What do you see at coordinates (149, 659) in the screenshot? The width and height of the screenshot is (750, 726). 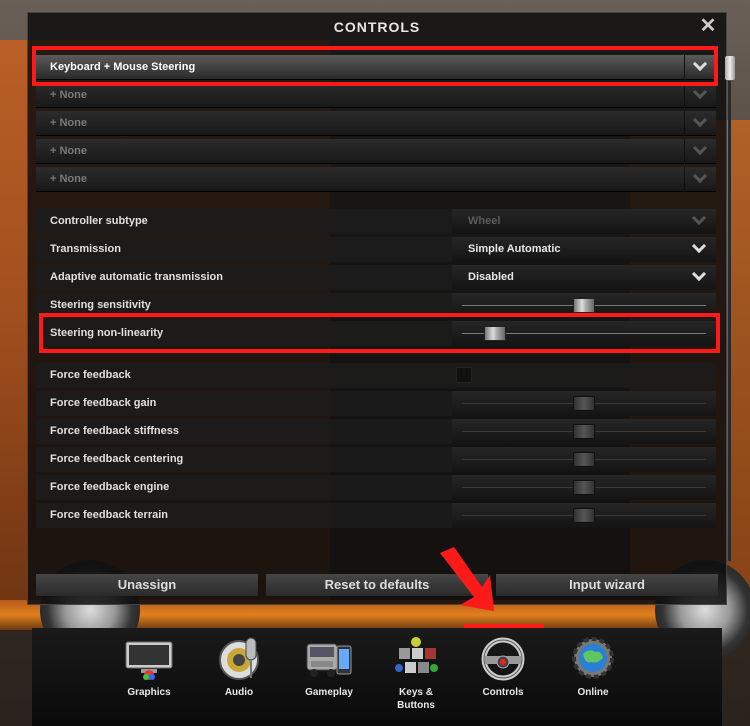 I see `monitor-icon` at bounding box center [149, 659].